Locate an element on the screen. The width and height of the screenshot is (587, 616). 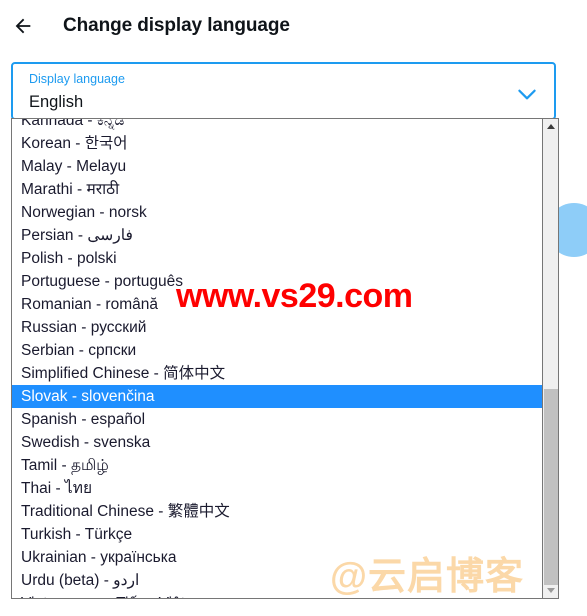
language-option: Norwegian - norsk is located at coordinates (277, 212).